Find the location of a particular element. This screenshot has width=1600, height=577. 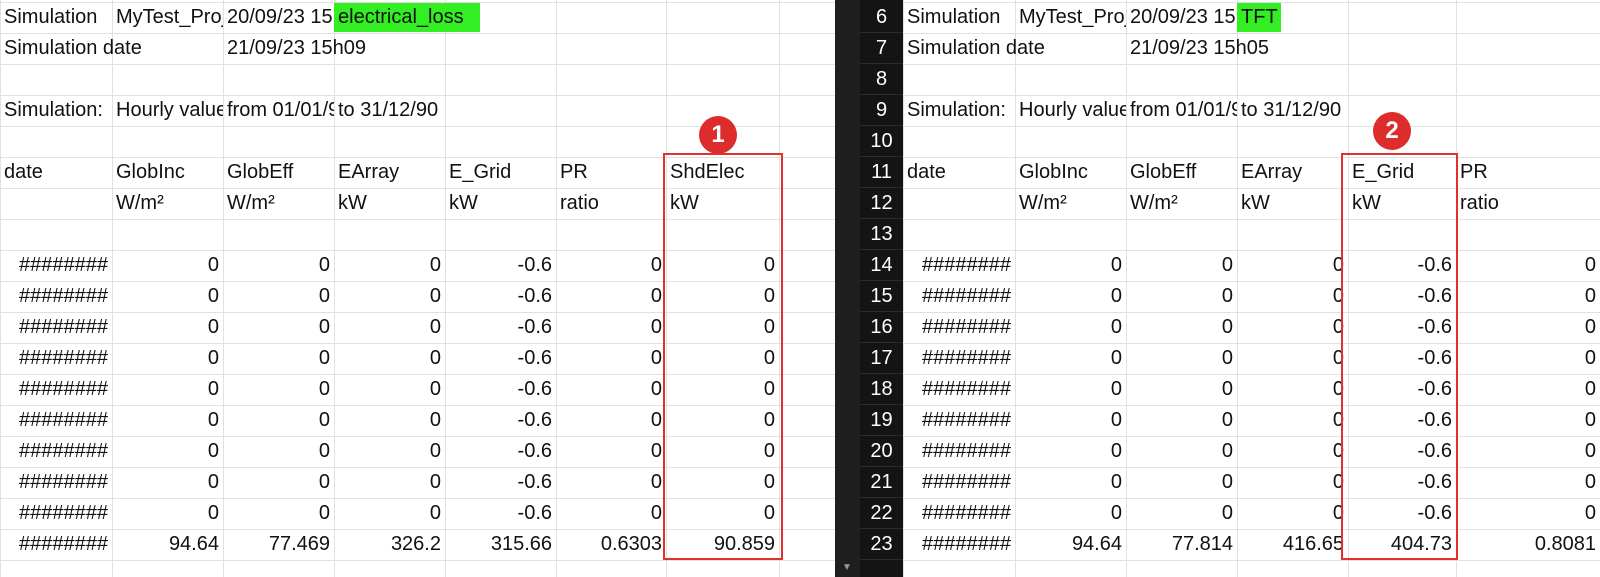

row-number: 16 is located at coordinates (881, 327).